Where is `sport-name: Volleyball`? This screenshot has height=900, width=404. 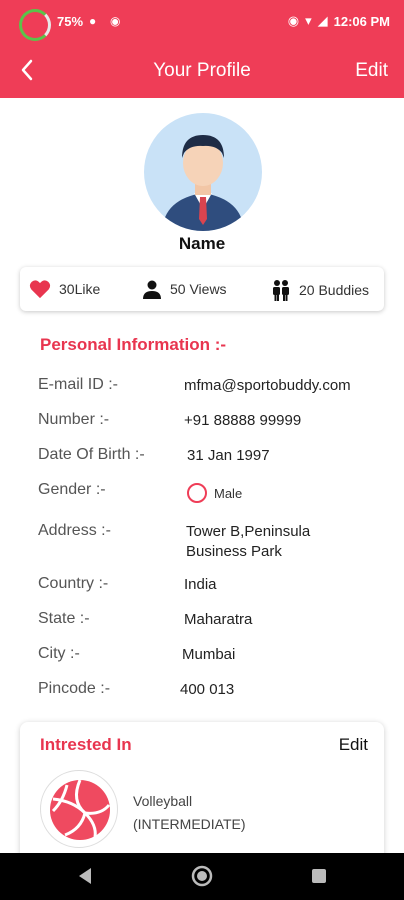
sport-name: Volleyball is located at coordinates (163, 801).